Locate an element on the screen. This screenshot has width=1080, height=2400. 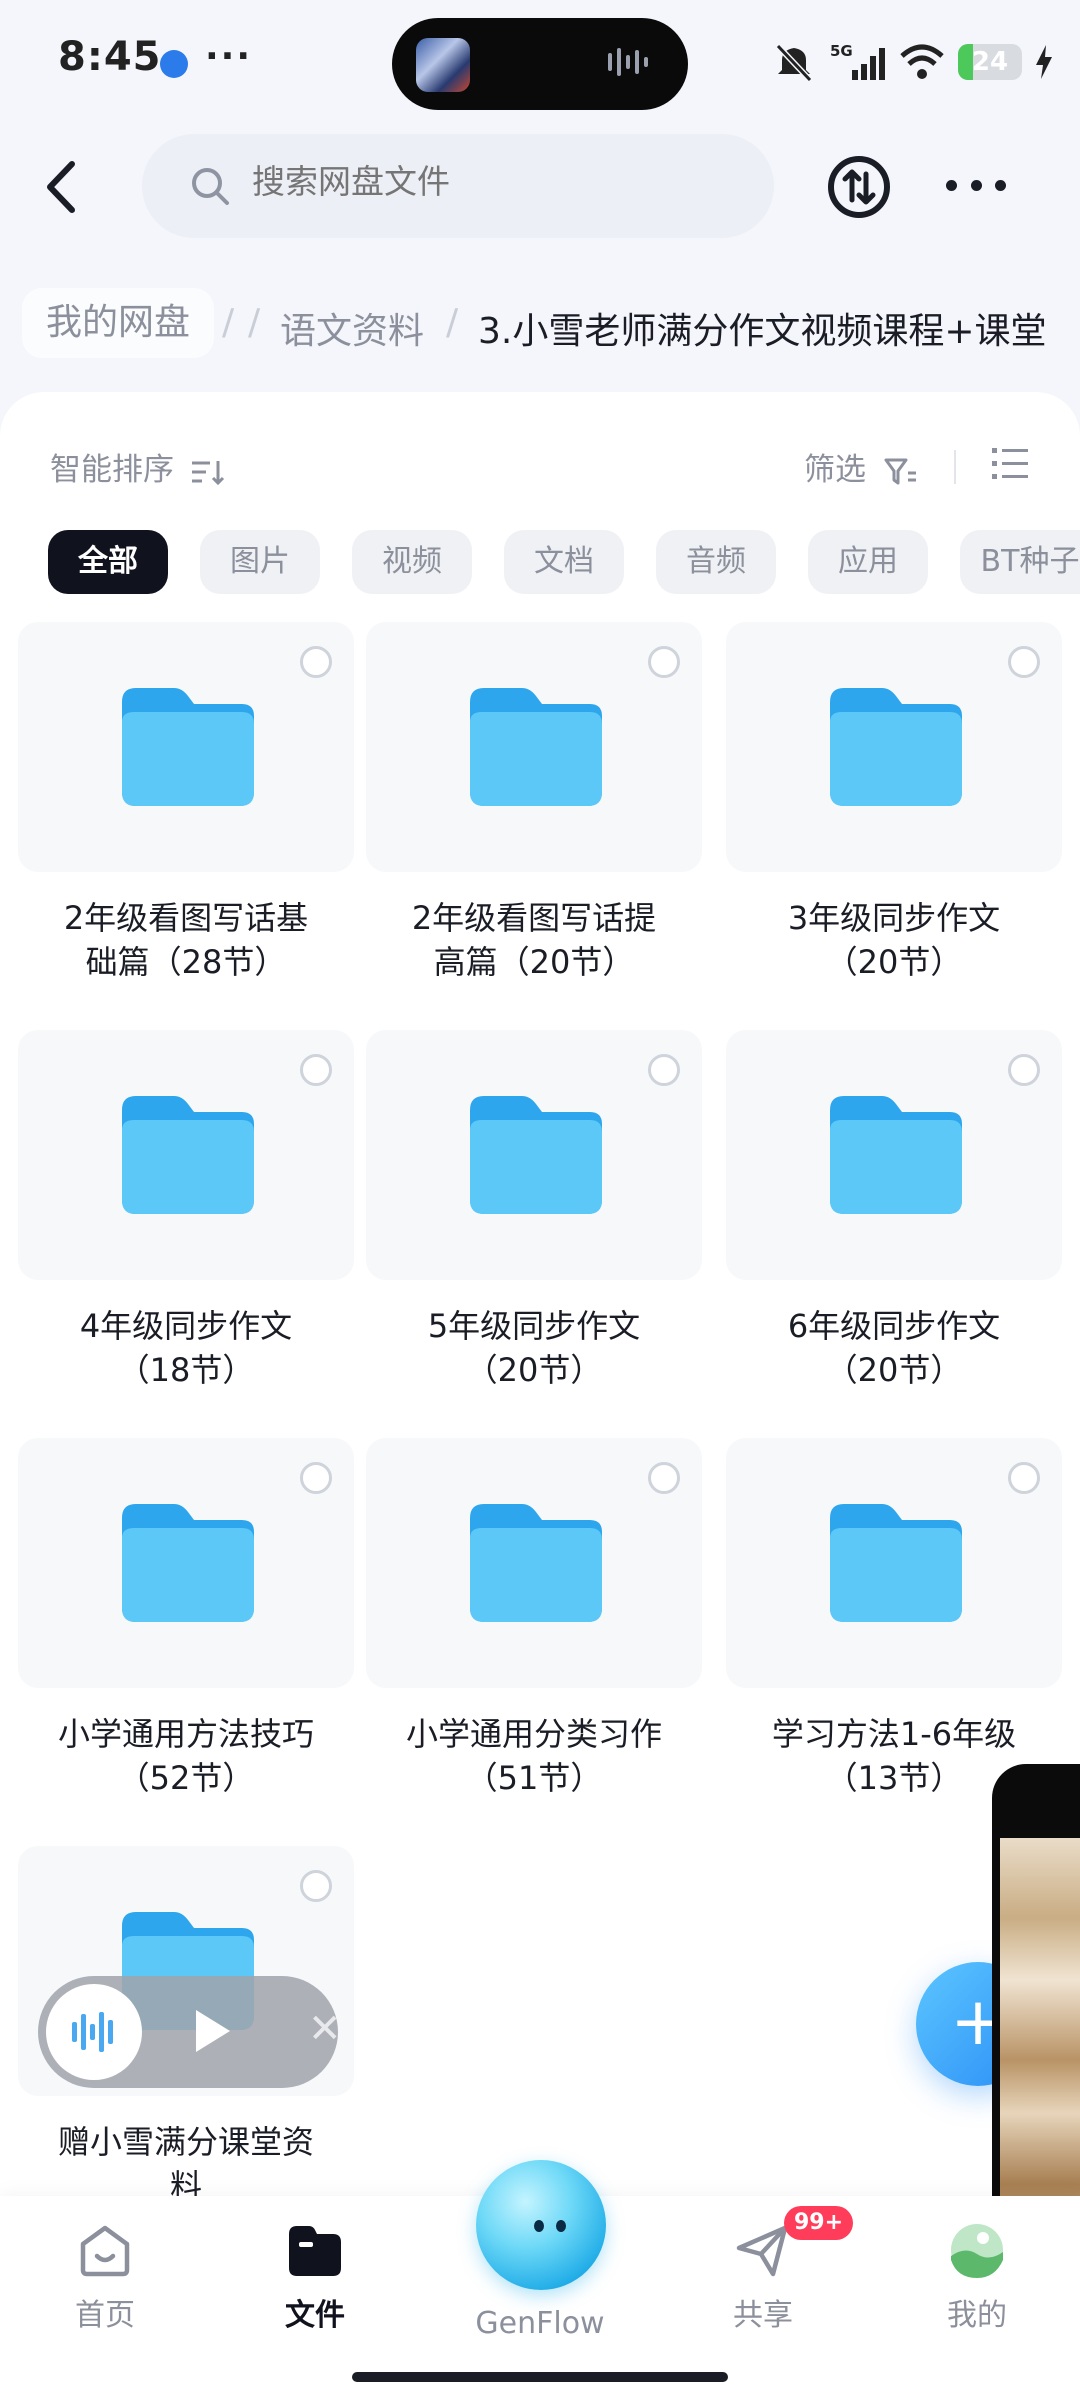
file-name: 3年级同步作文 （20节） is located at coordinates (894, 940).